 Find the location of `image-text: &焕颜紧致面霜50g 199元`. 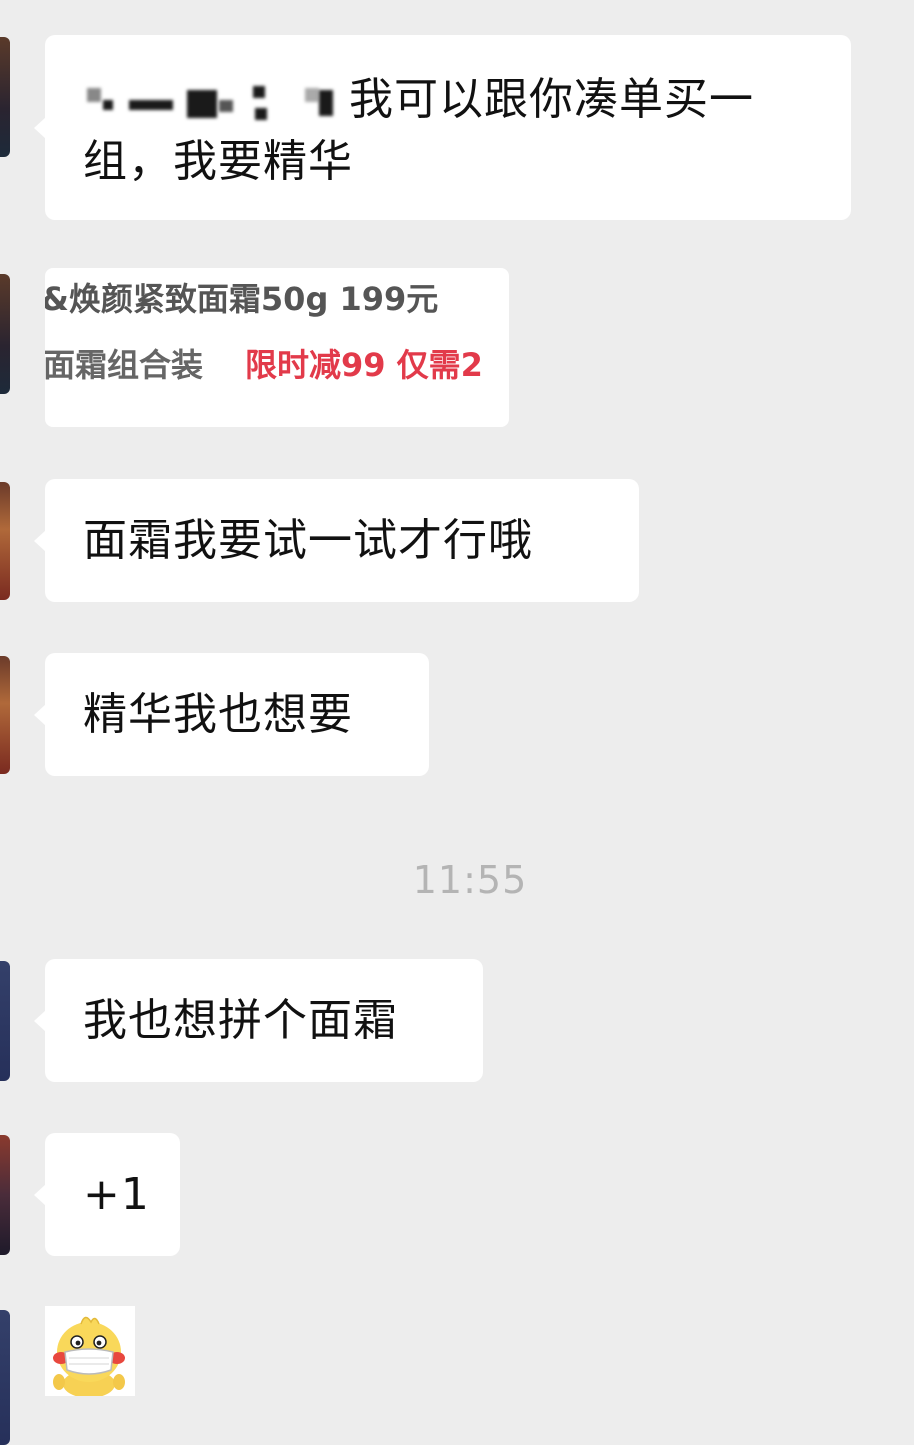

image-text: &焕颜紧致面霜50g 199元 is located at coordinates (242, 299).